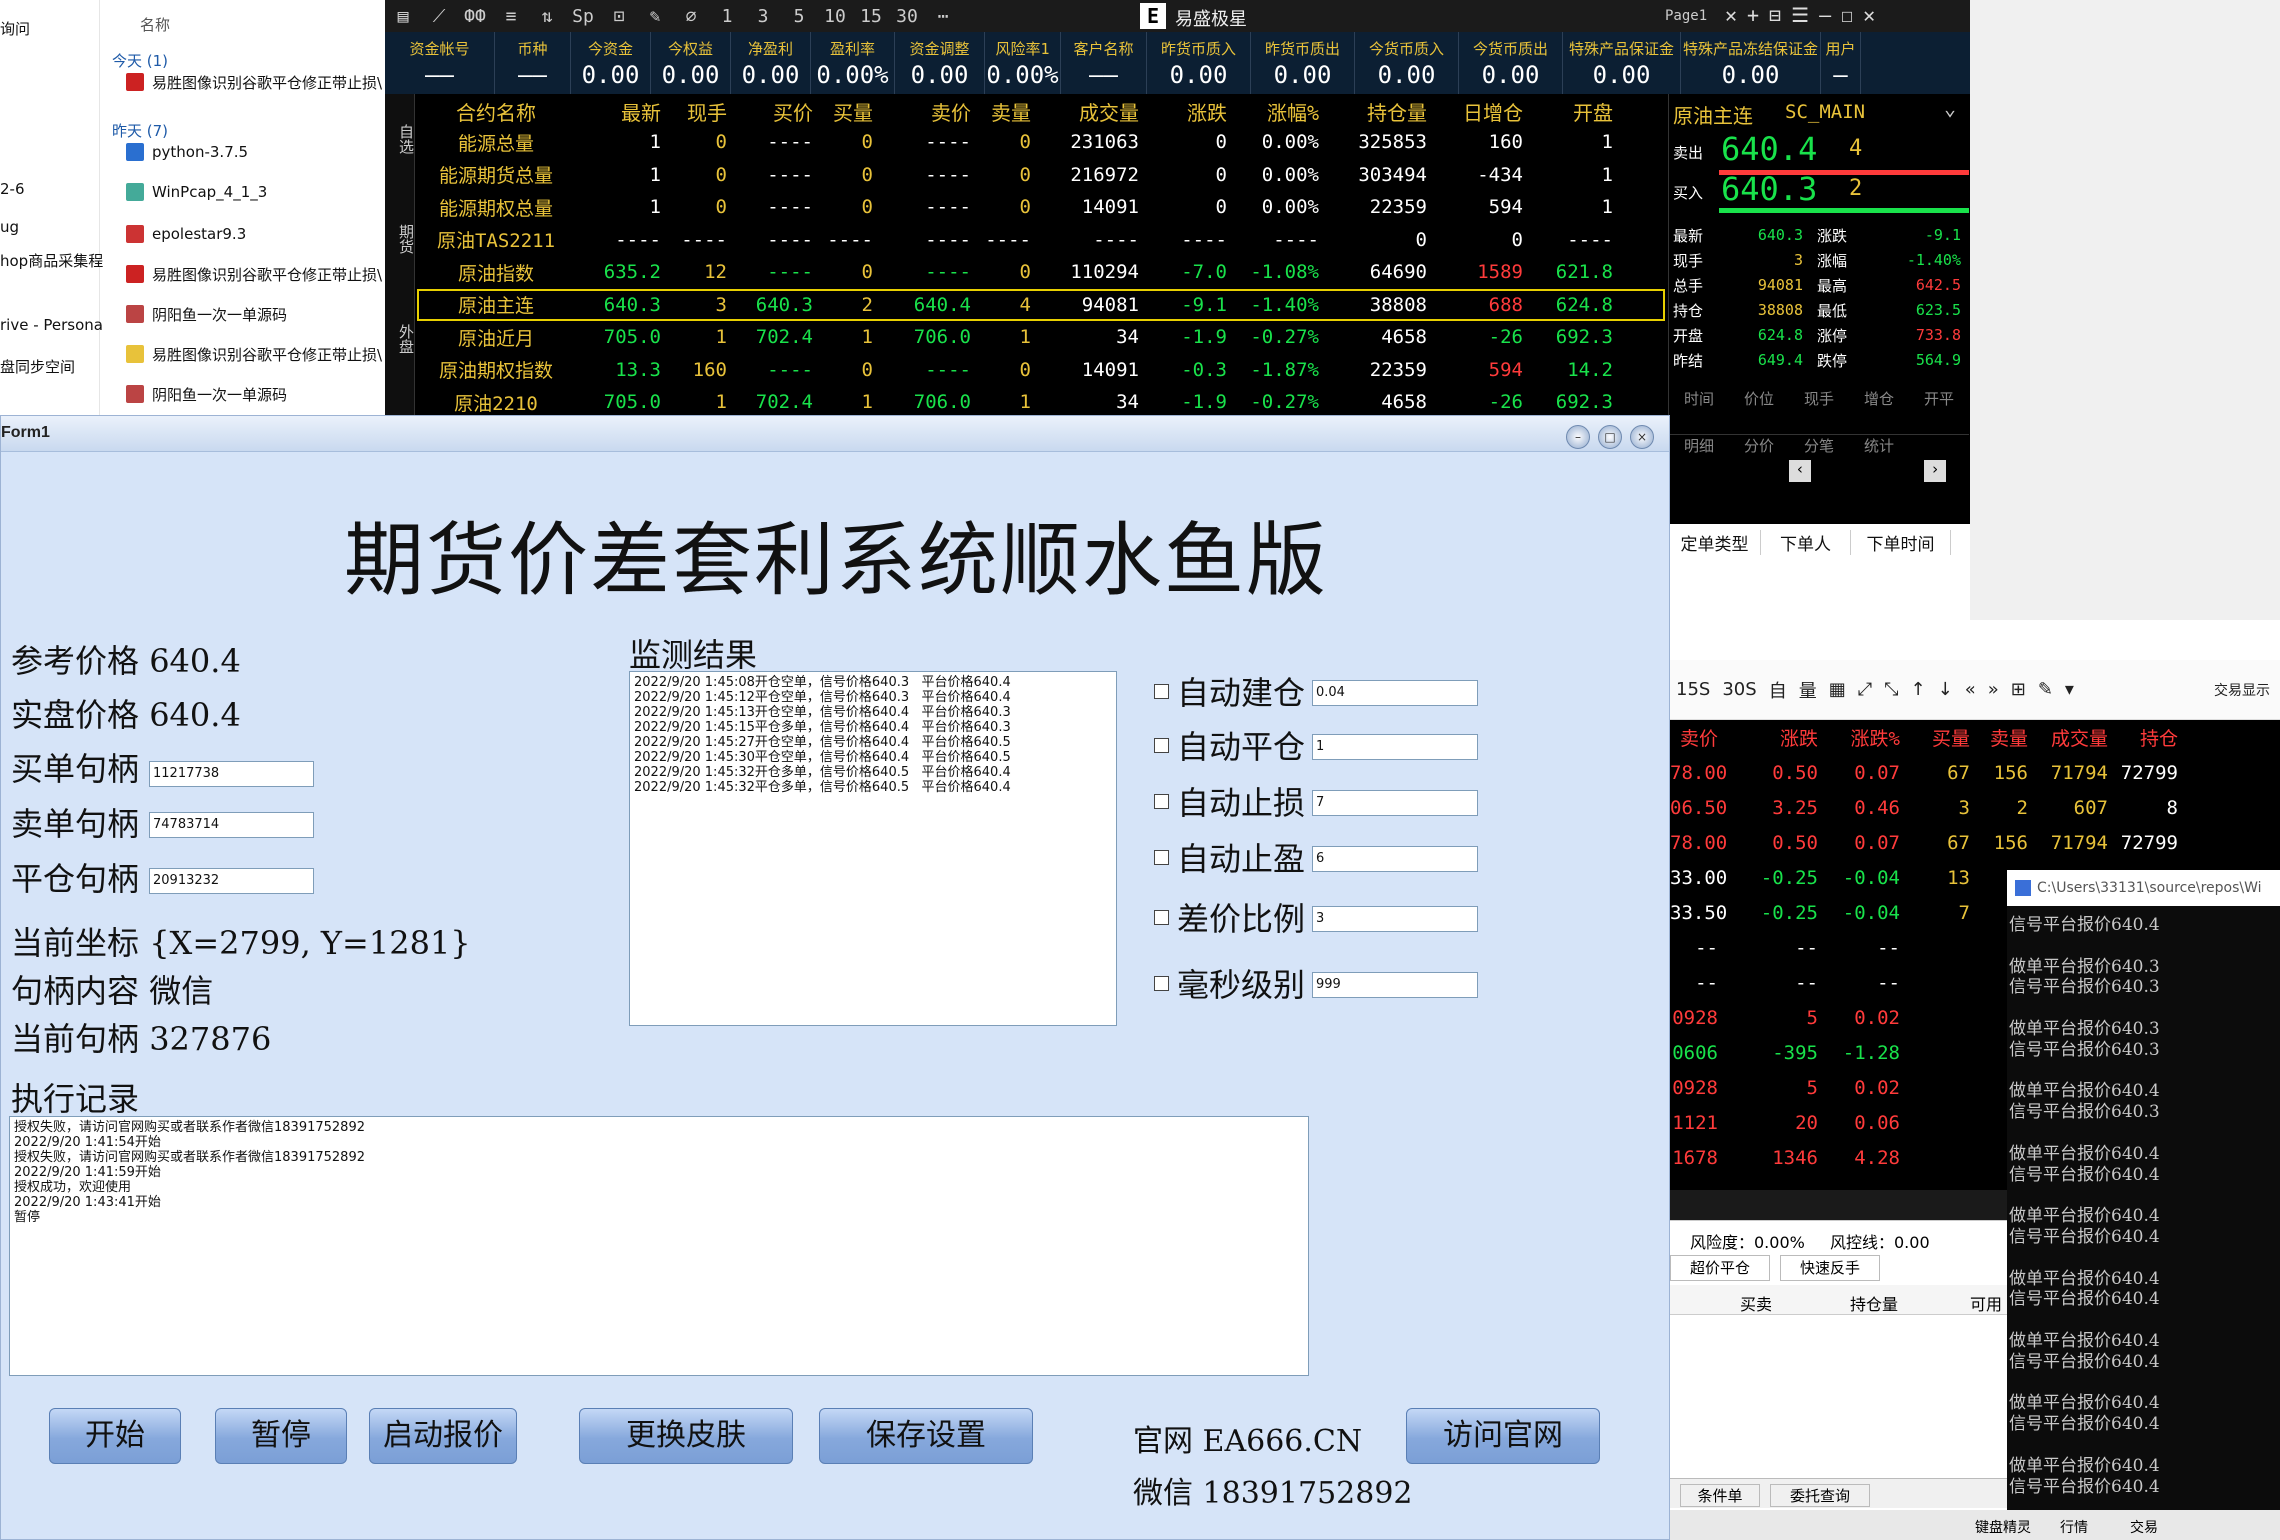  Describe the element at coordinates (1610, 437) in the screenshot. I see `maximize-button: □` at that location.